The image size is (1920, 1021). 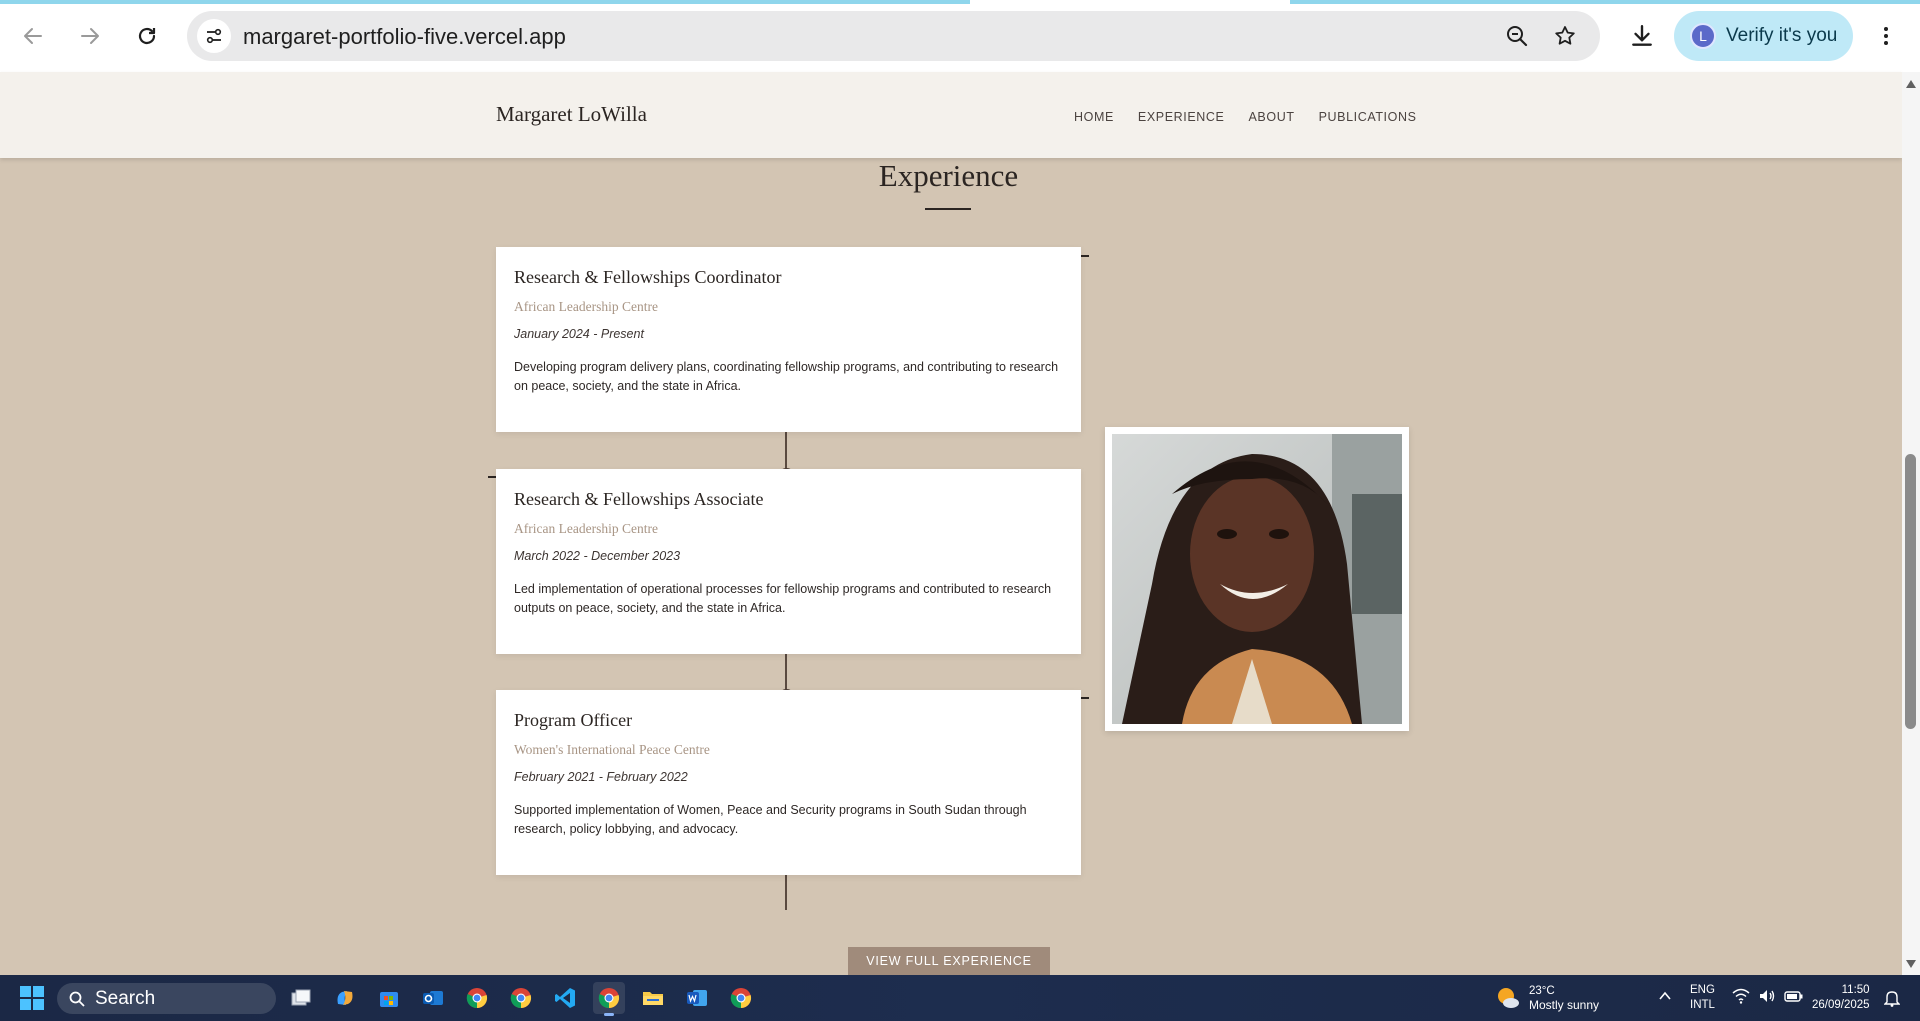 What do you see at coordinates (949, 961) in the screenshot?
I see `view-full-experience-button: VIEW FULL EXPERIENCE` at bounding box center [949, 961].